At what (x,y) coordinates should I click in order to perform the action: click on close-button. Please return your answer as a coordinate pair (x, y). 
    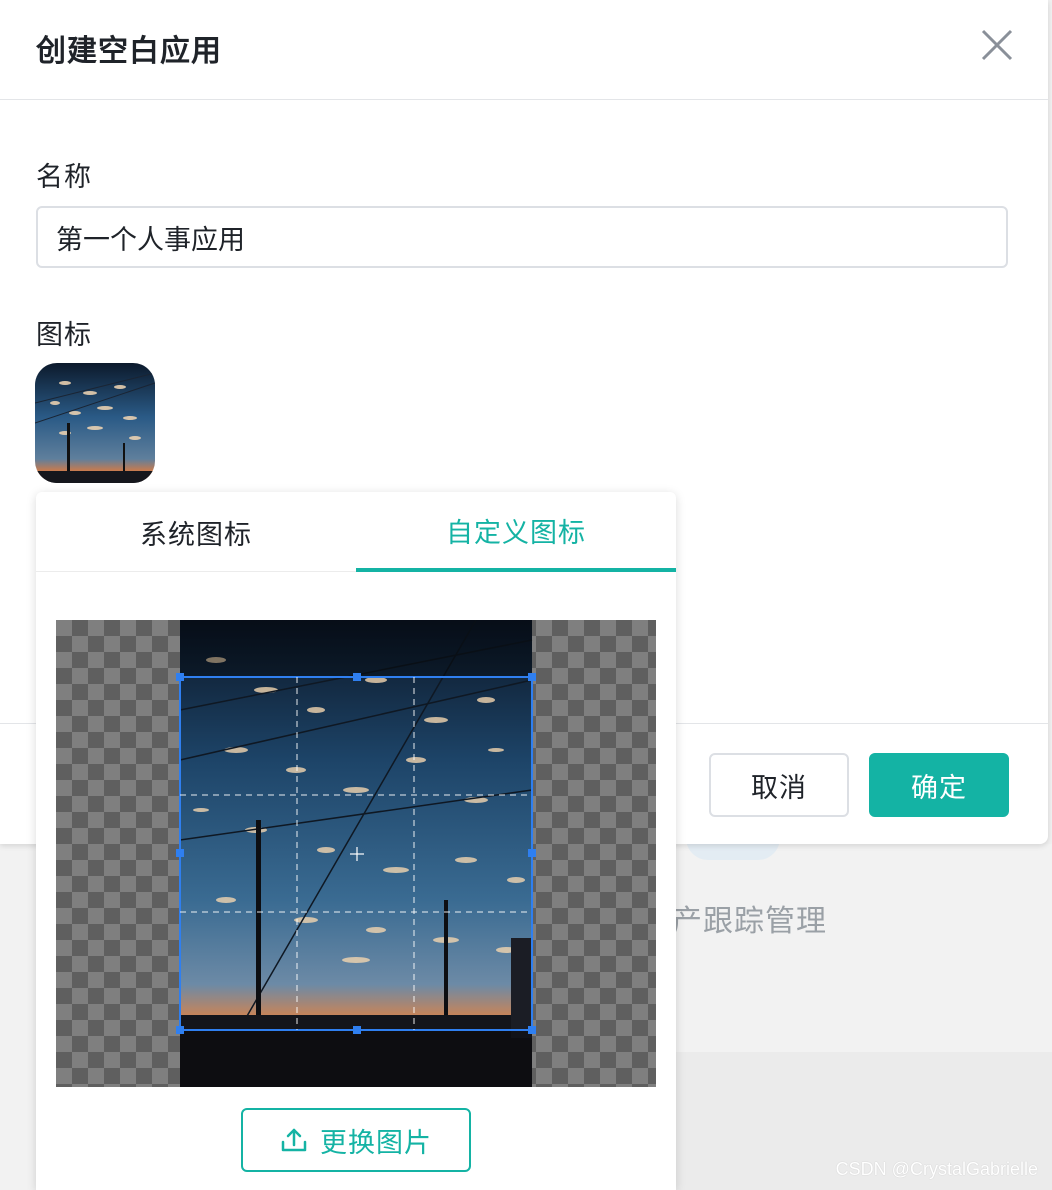
    Looking at the image, I should click on (997, 45).